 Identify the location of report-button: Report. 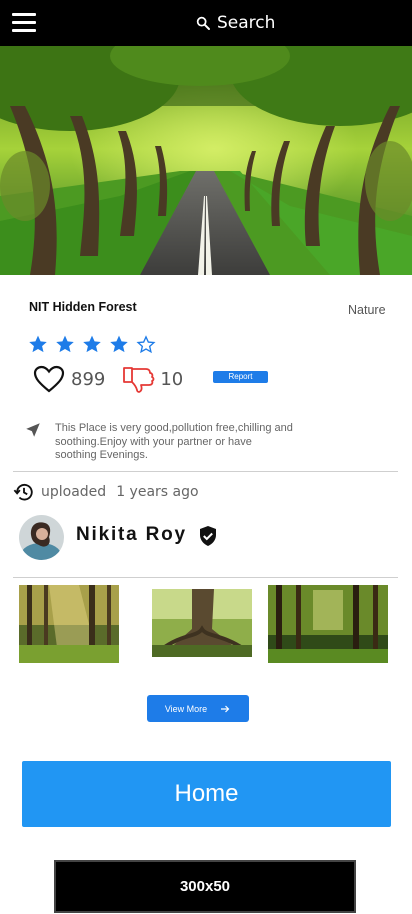
(240, 377).